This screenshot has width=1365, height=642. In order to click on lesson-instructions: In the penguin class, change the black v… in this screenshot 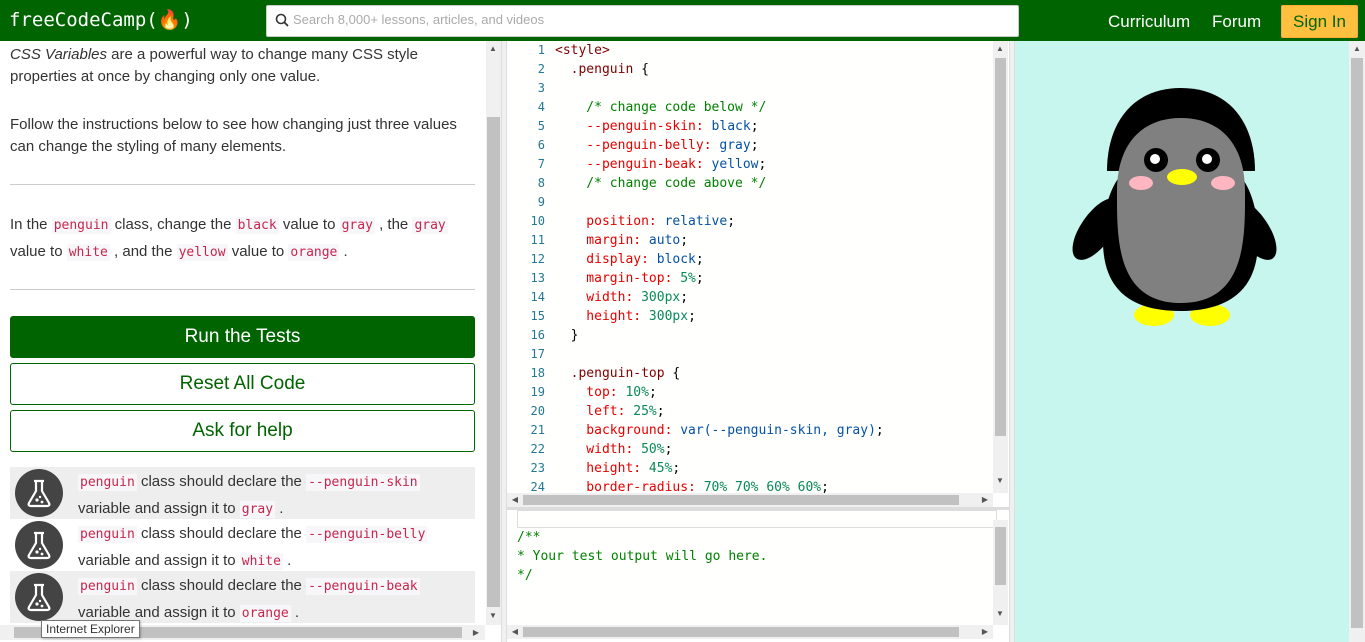, I will do `click(229, 238)`.